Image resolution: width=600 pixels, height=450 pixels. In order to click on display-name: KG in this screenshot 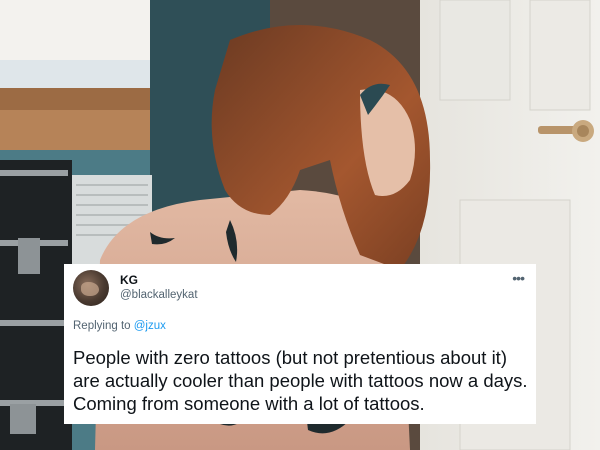, I will do `click(129, 280)`.